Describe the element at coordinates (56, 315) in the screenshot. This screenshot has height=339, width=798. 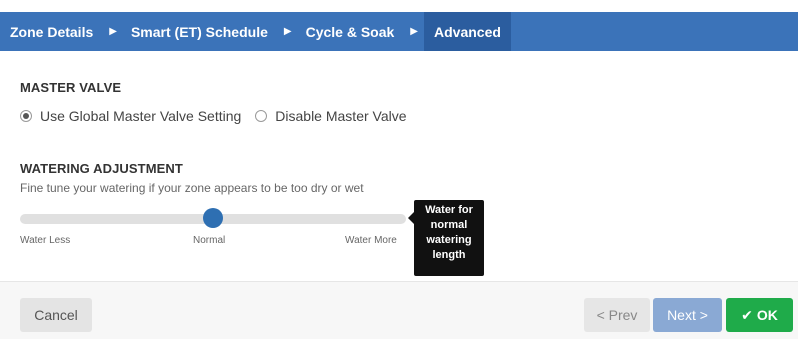
I see `cancel-button: Cancel` at that location.